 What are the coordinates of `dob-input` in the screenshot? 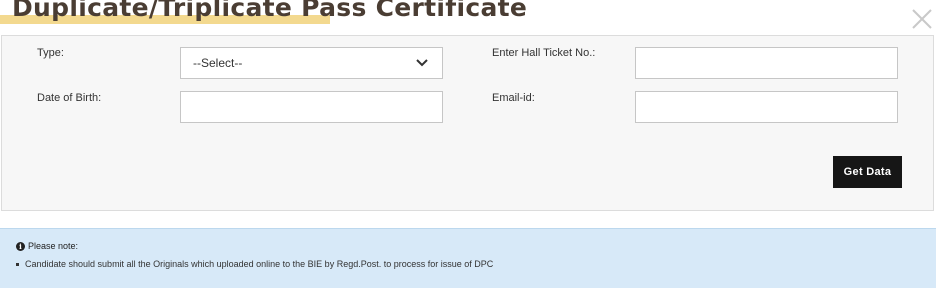 It's located at (311, 107).